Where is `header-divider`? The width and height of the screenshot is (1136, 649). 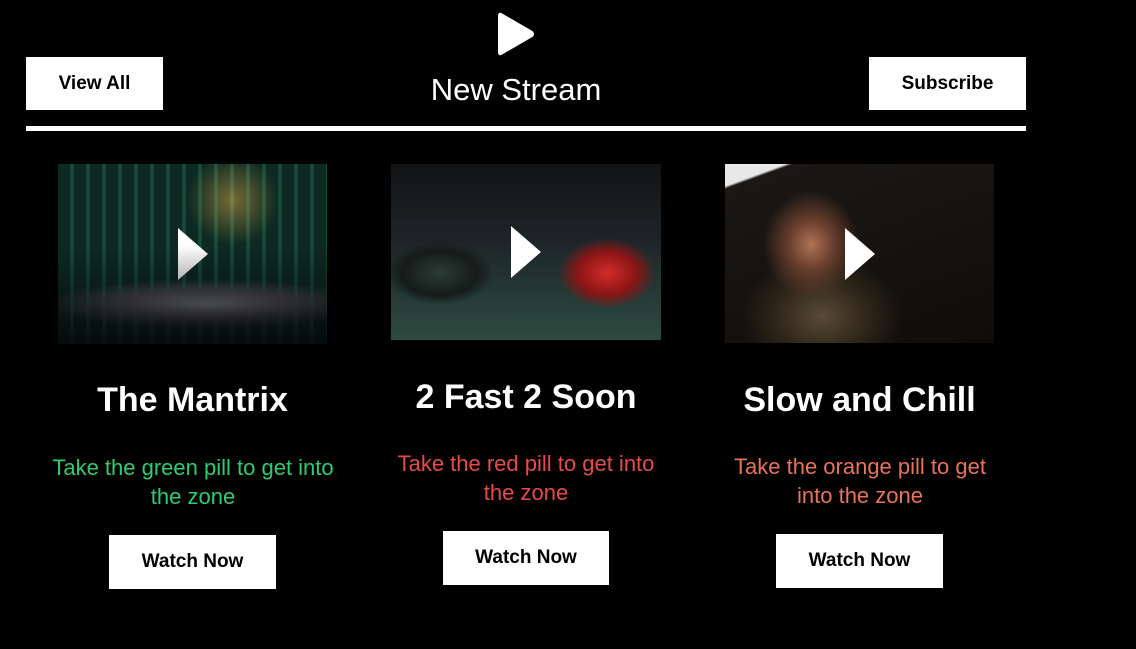
header-divider is located at coordinates (526, 128).